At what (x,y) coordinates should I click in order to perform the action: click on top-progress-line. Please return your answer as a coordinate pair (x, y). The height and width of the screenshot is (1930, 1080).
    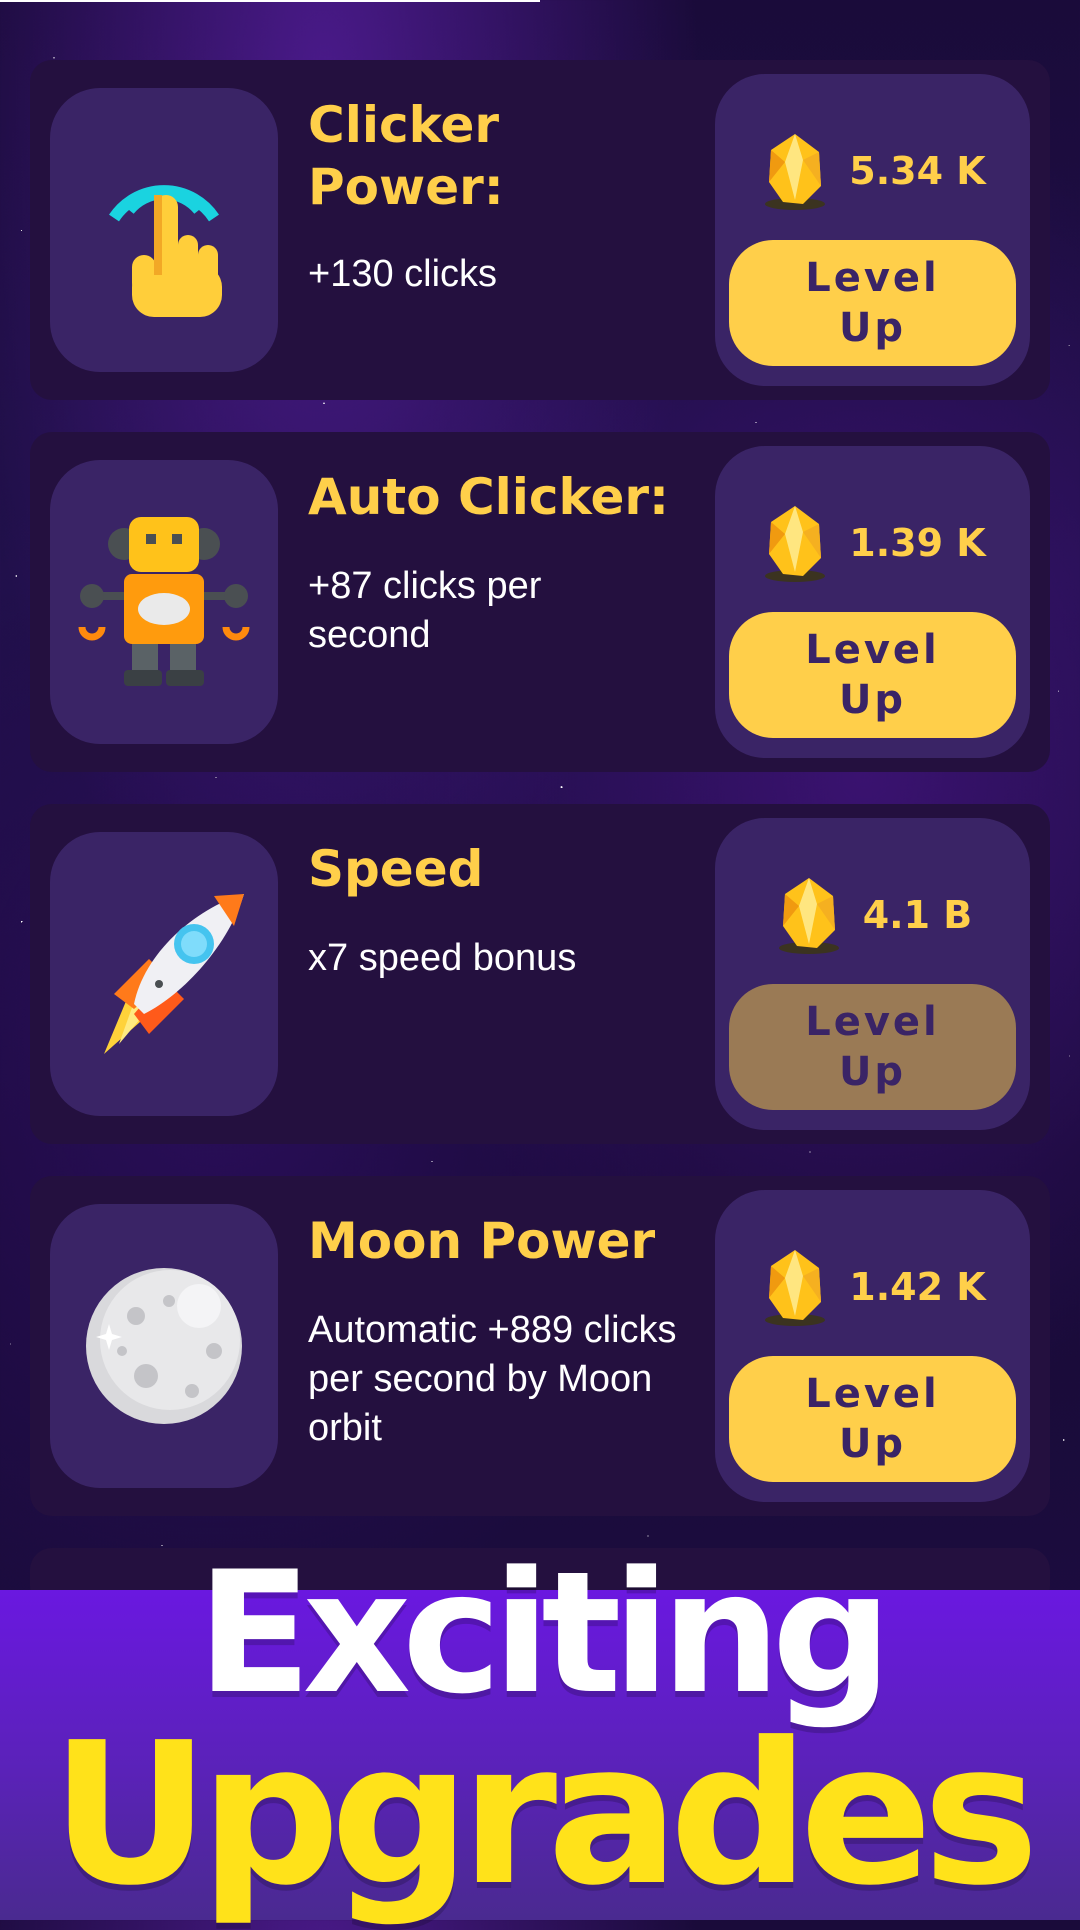
    Looking at the image, I should click on (270, 1).